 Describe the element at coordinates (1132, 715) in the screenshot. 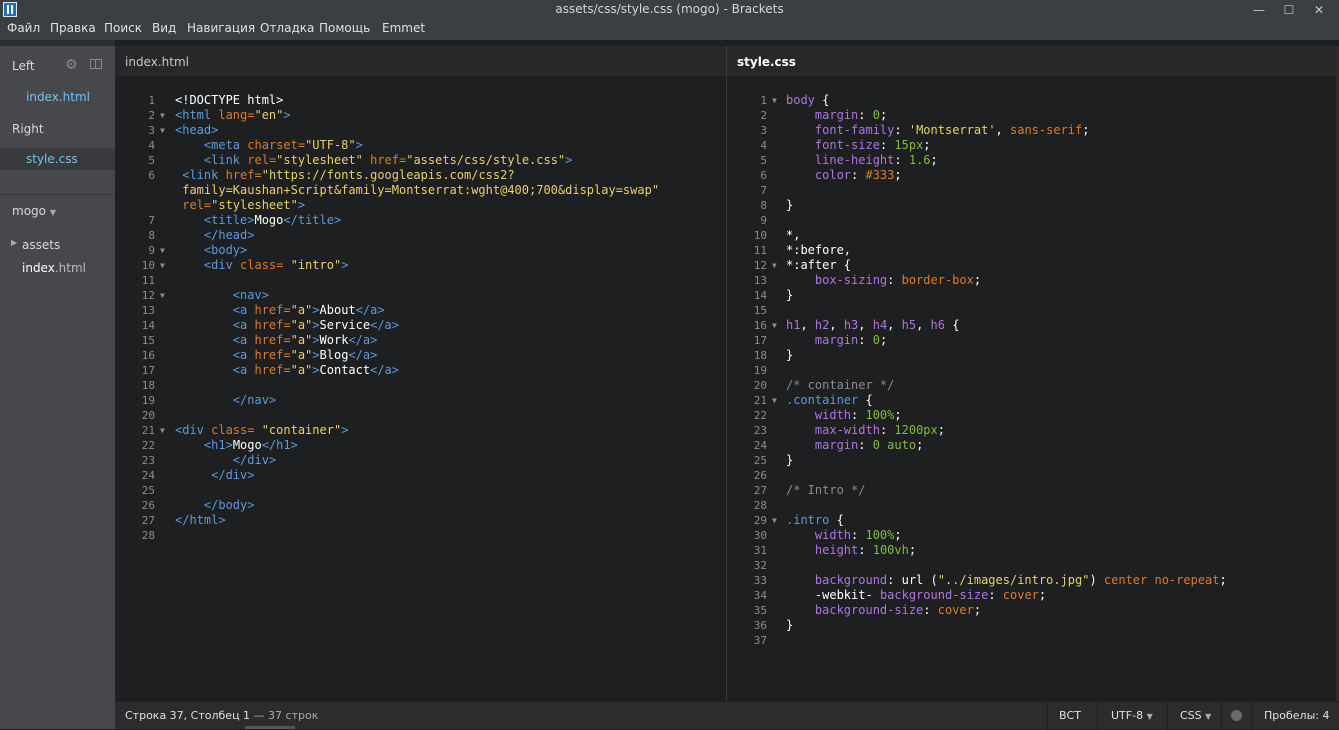

I see `encoding-dropdown: UTF-8 ▼` at that location.